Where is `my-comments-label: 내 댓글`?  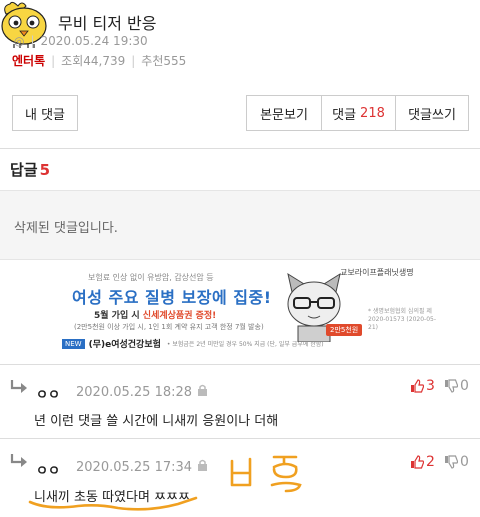
my-comments-label: 내 댓글 is located at coordinates (44, 115).